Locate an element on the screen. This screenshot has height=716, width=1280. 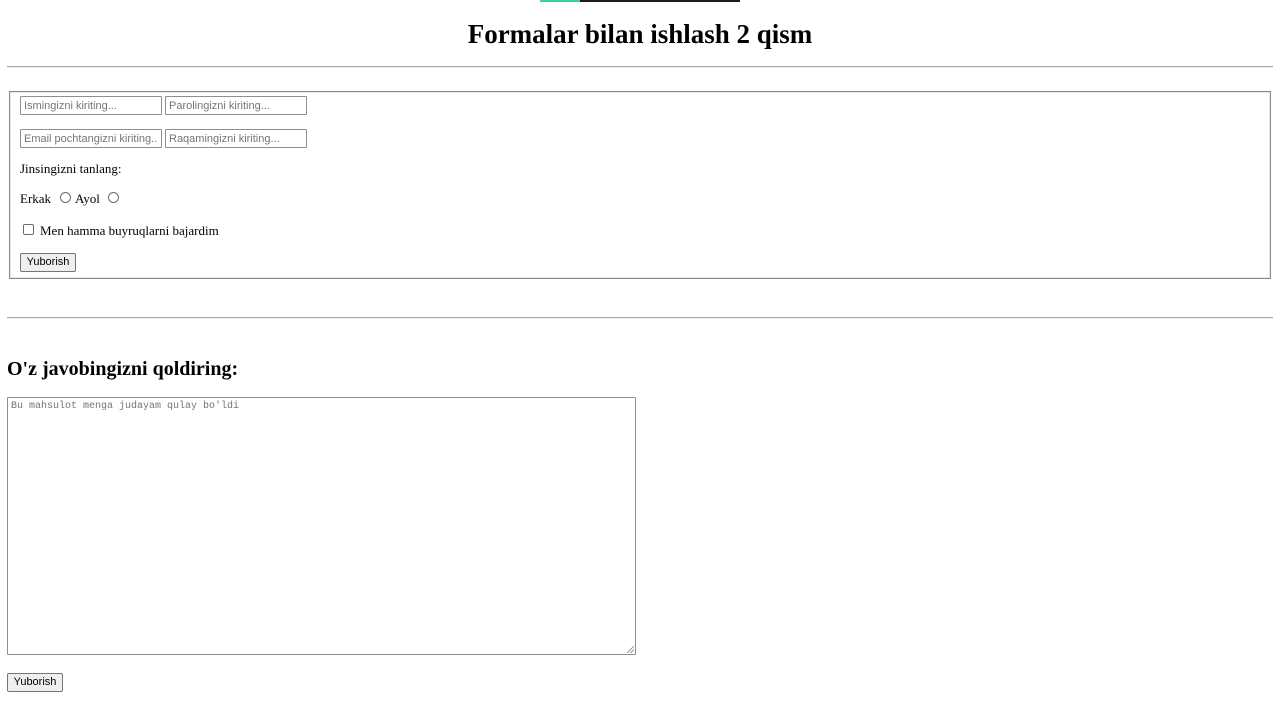
feedback-title: O'z javobingizni qoldiring: is located at coordinates (123, 369).